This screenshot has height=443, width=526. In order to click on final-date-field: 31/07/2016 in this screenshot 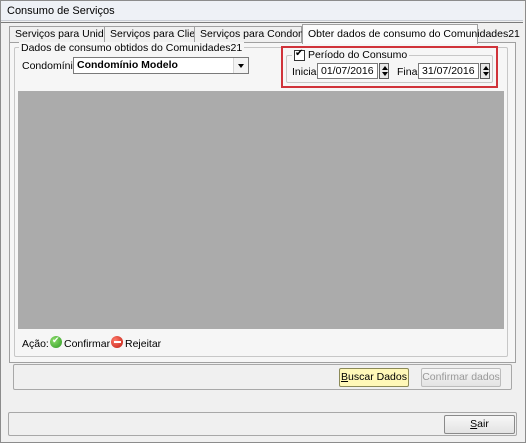, I will do `click(448, 71)`.